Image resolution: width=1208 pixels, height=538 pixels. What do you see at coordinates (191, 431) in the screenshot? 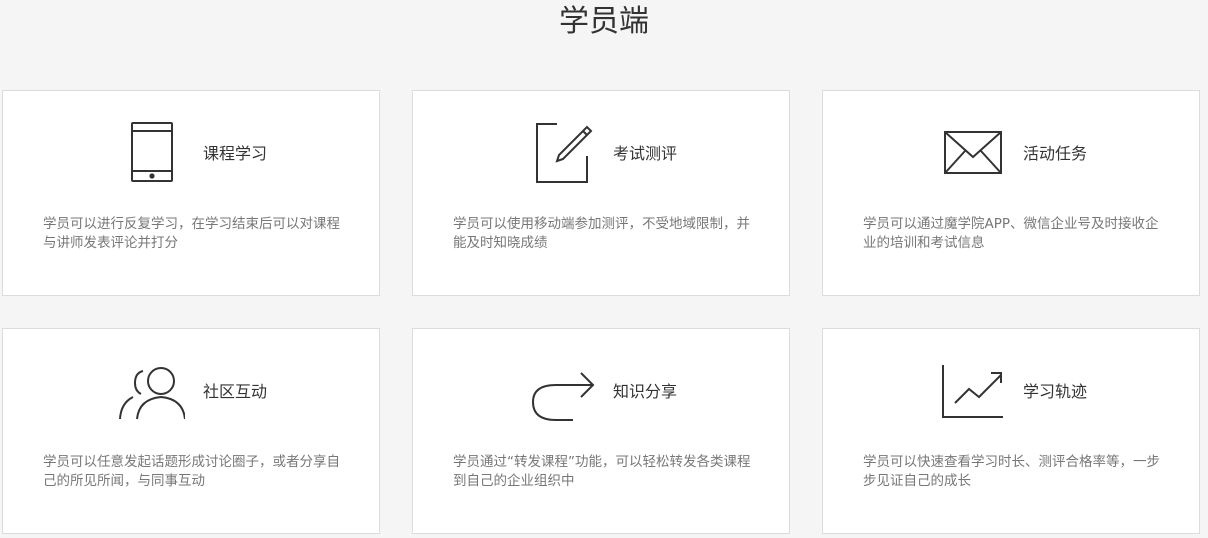
I see `feature-card-community: 社区互动 学员可以任意发起话题形成讨论圈子，或者分享自己的所见所闻，与同事互动` at bounding box center [191, 431].